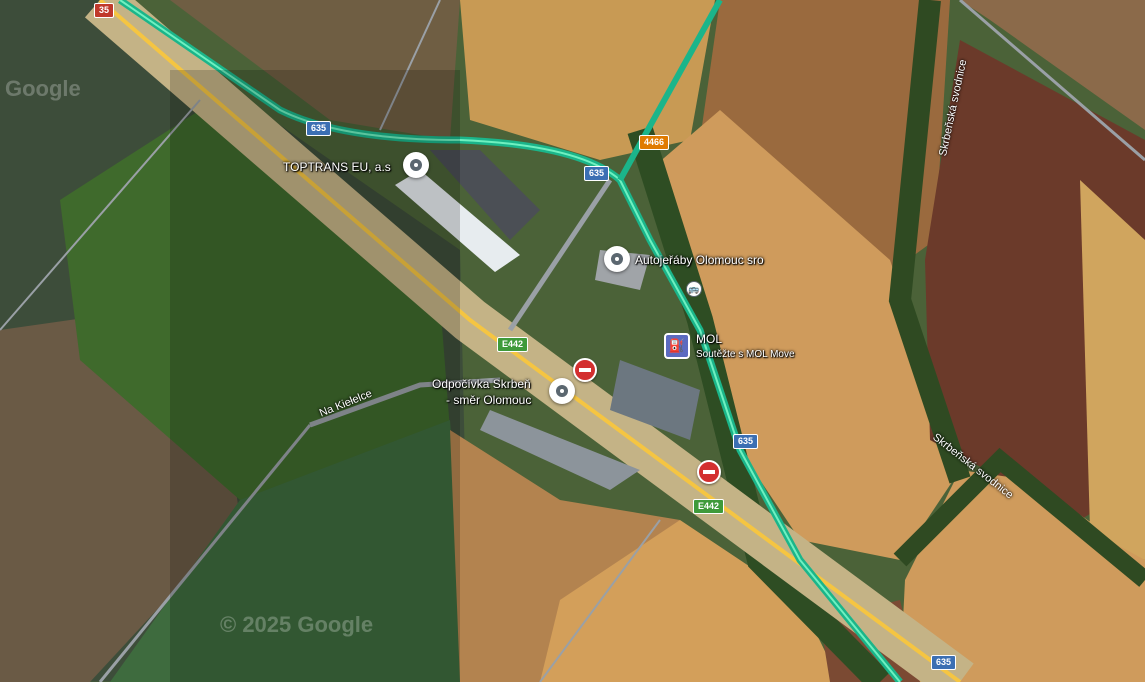 This screenshot has width=1145, height=682. Describe the element at coordinates (709, 339) in the screenshot. I see `place-label-mol: MOL` at that location.